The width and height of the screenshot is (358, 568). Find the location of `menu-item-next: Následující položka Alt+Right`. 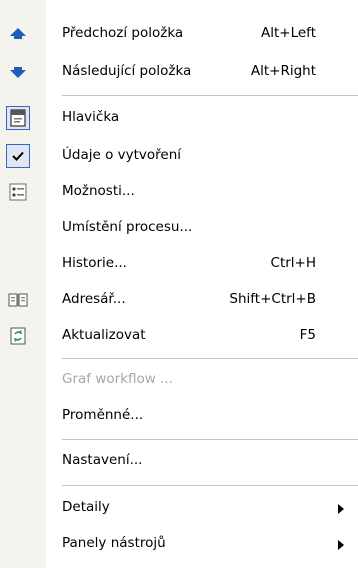

menu-item-next: Následující položka Alt+Right is located at coordinates (179, 72).